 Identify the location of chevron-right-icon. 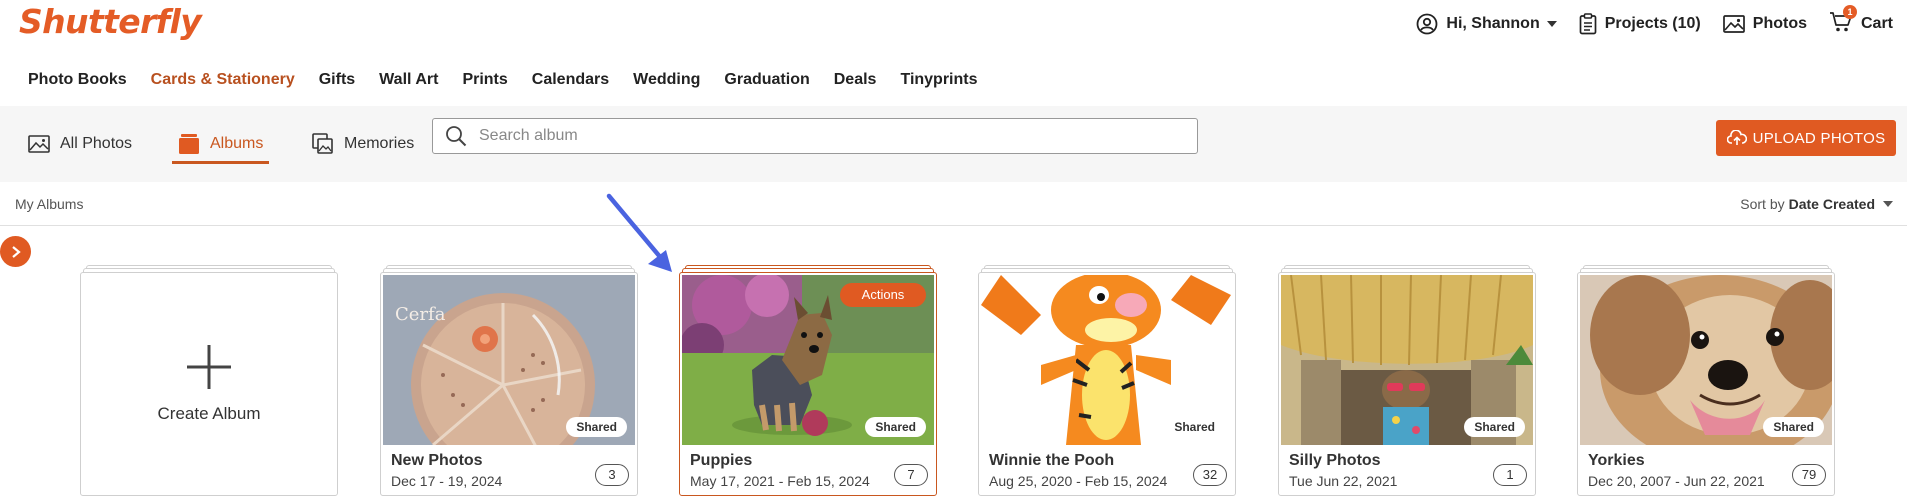
(16, 251).